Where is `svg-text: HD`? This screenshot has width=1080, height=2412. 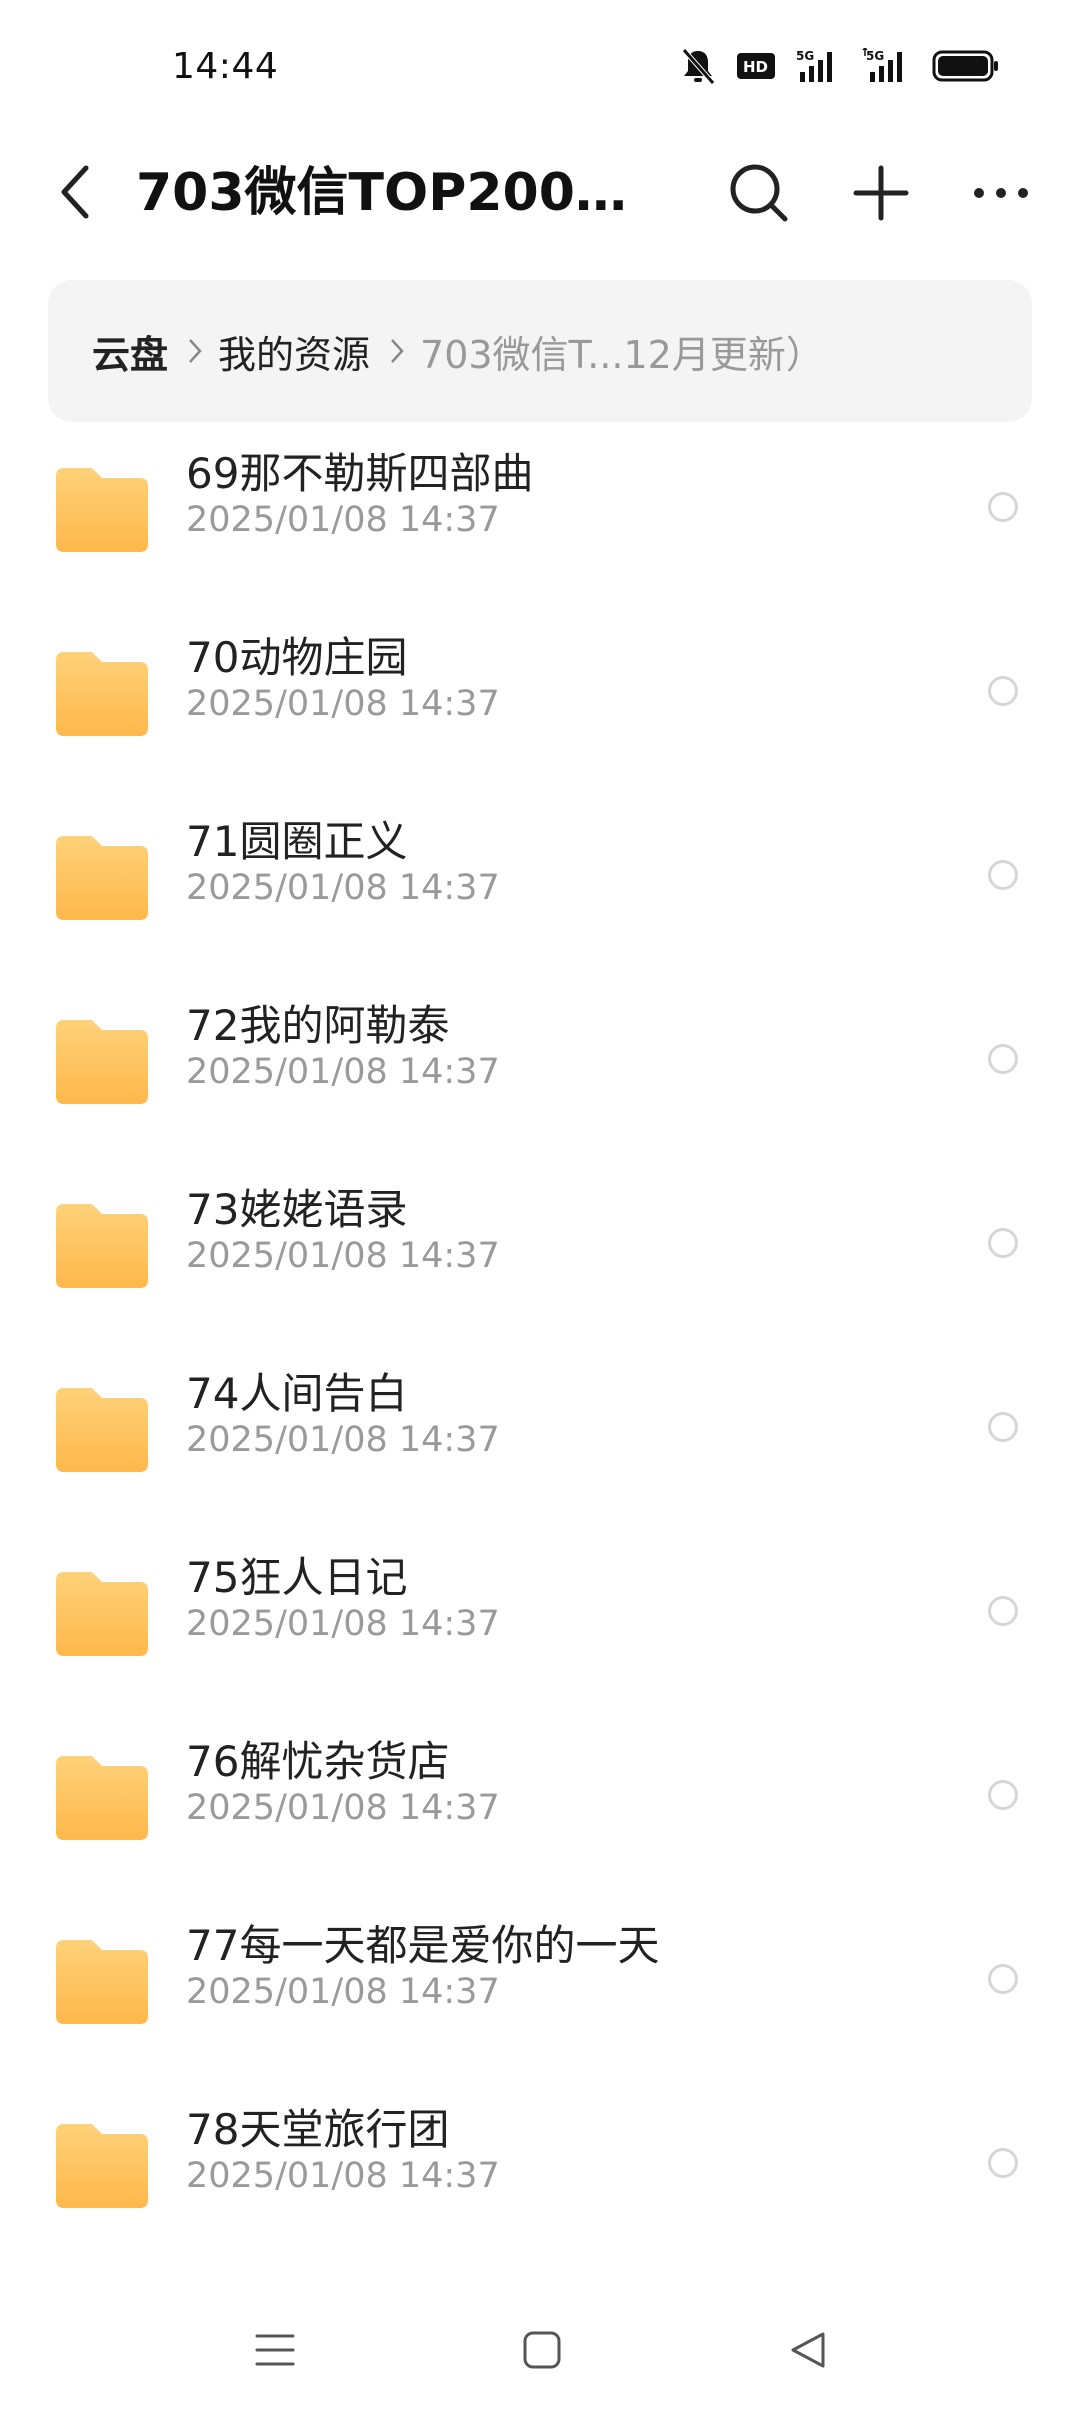 svg-text: HD is located at coordinates (755, 67).